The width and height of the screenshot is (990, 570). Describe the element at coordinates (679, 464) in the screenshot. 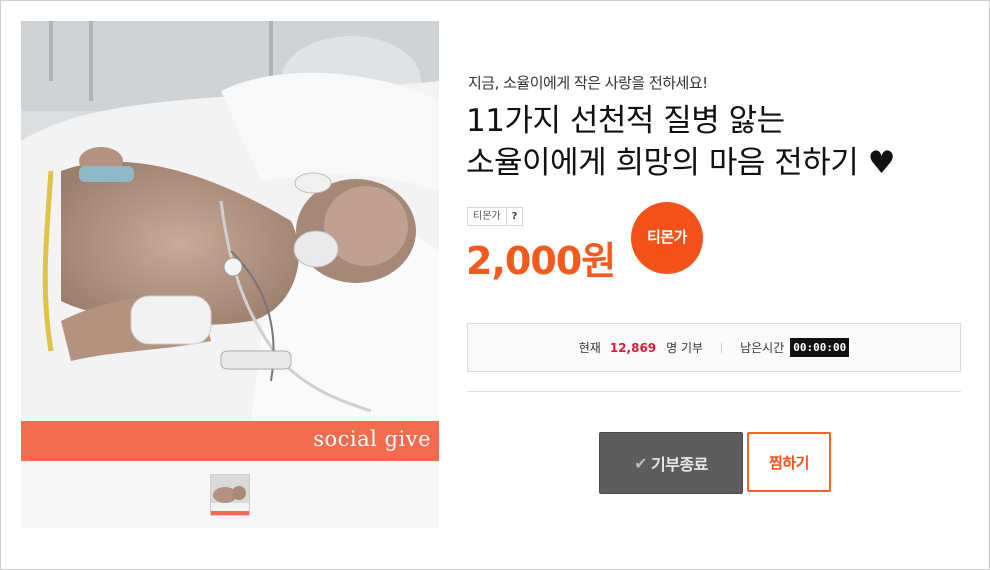

I see `donation-ended-label: 기부종료` at that location.